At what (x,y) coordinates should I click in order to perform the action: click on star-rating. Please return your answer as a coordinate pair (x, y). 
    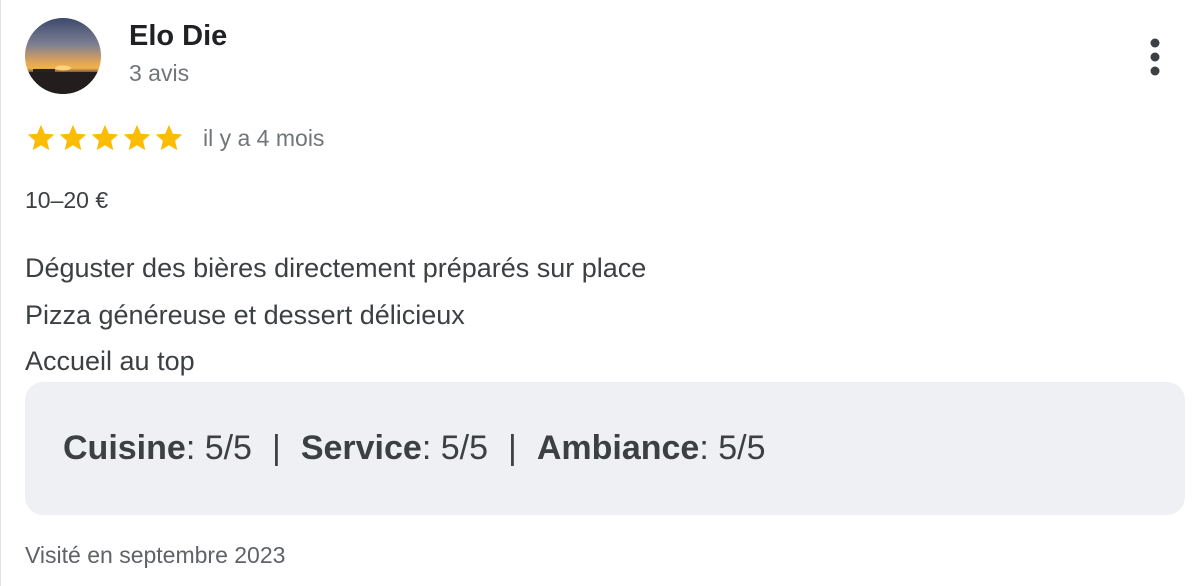
    Looking at the image, I should click on (105, 138).